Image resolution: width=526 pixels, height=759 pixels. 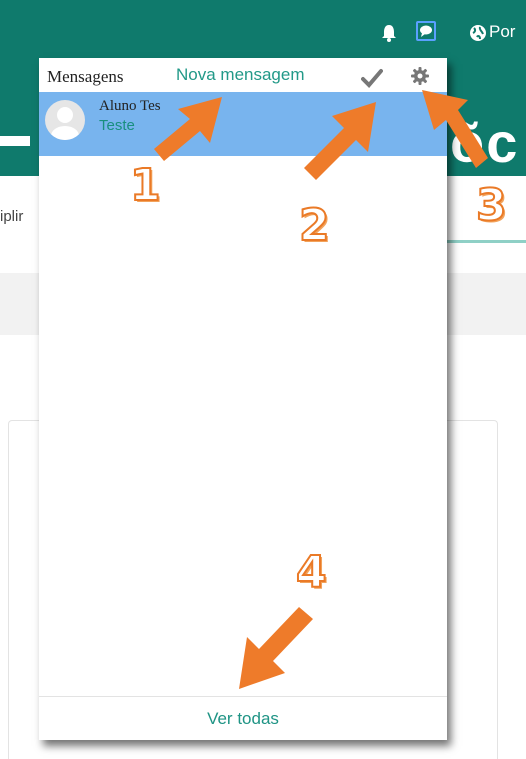 I want to click on header-decoration, so click(x=15, y=141).